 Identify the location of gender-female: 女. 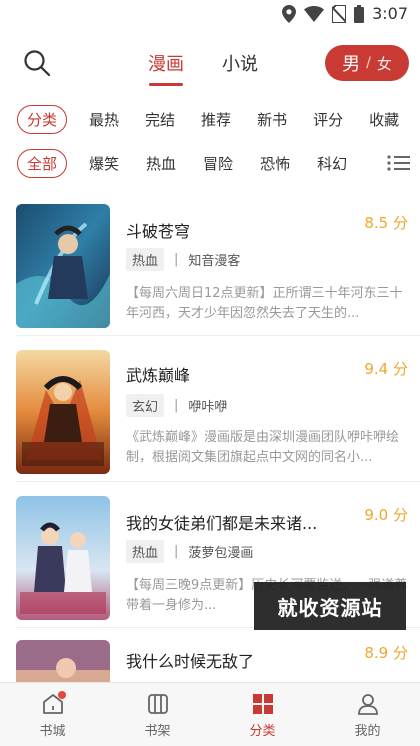
(384, 63).